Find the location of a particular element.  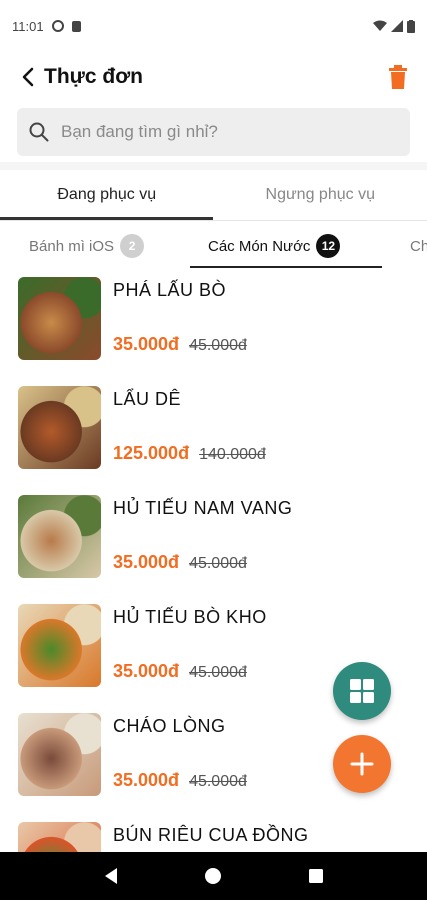

sim-card-icon is located at coordinates (76, 26).